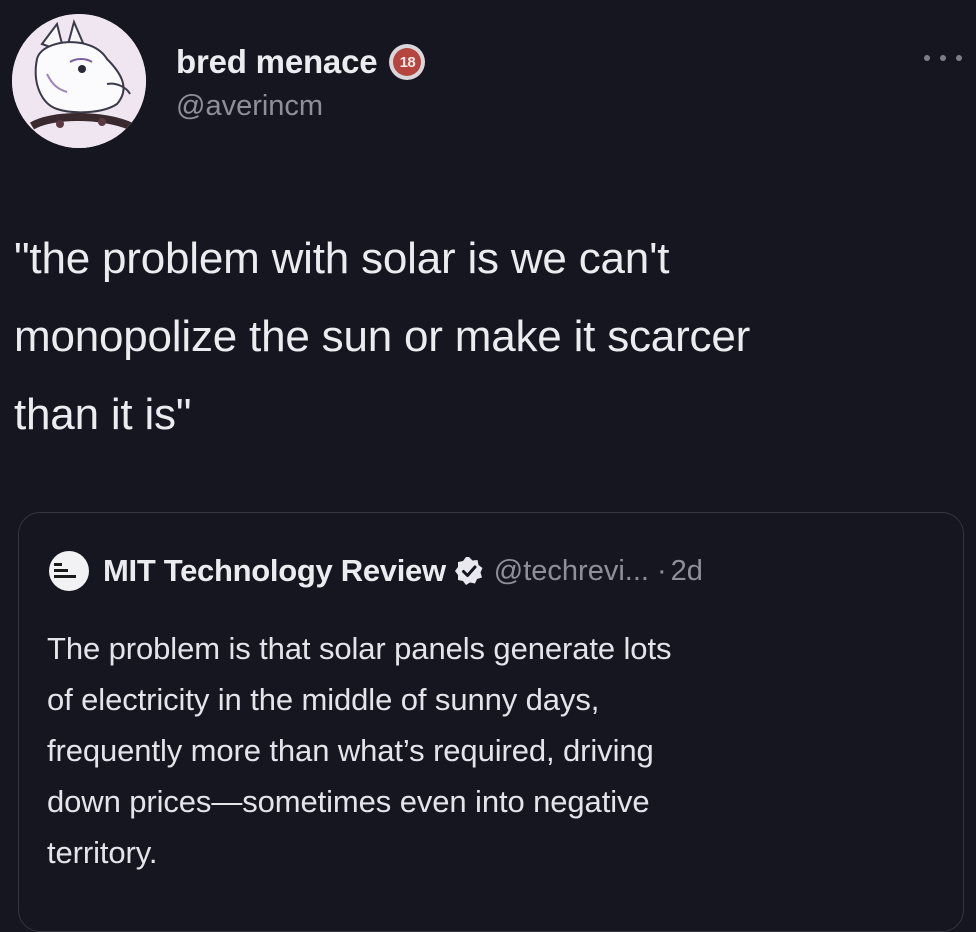 The height and width of the screenshot is (932, 976). I want to click on quoted-display-name: MIT Technology Review, so click(274, 571).